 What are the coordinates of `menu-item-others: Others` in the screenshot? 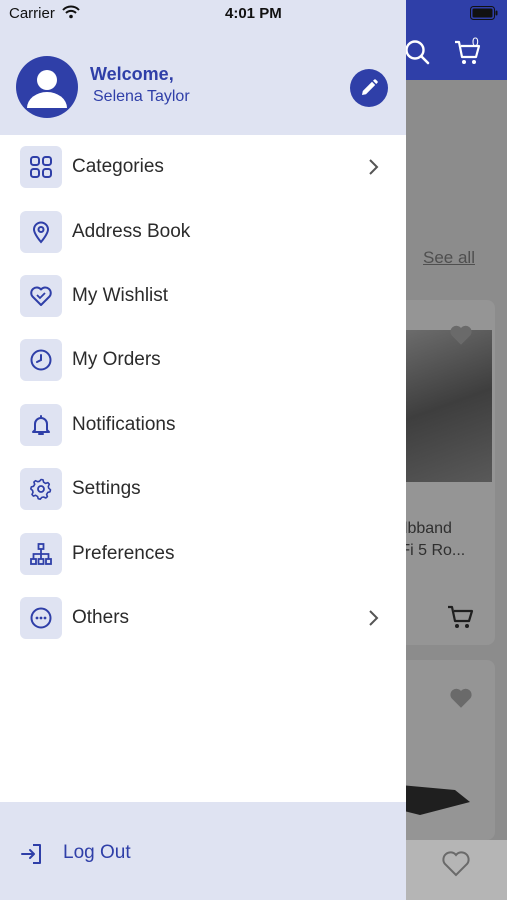 It's located at (203, 618).